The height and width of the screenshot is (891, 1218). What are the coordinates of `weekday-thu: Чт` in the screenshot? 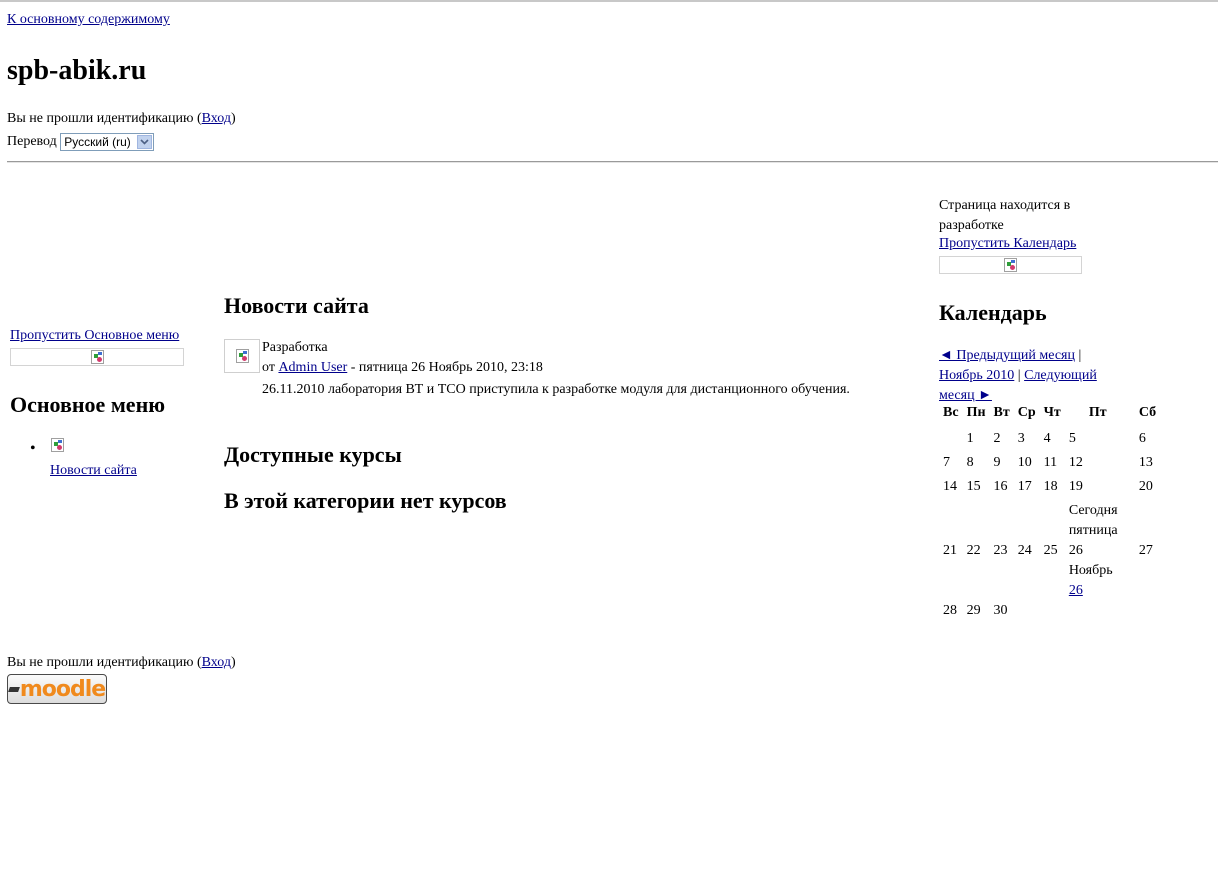 It's located at (1052, 412).